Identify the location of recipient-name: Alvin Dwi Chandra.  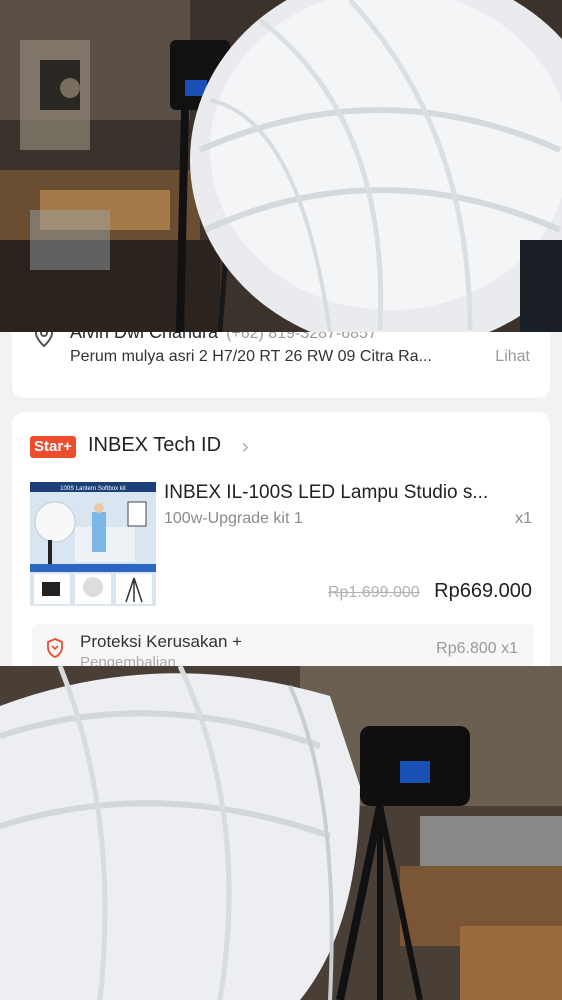
(144, 337).